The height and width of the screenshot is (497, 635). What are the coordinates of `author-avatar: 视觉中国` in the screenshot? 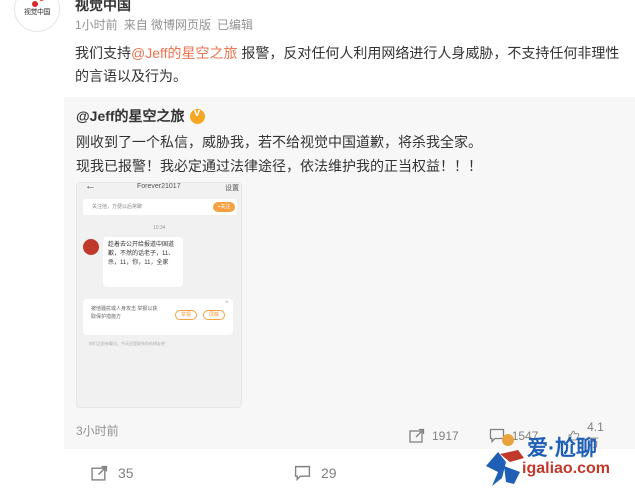 It's located at (37, 16).